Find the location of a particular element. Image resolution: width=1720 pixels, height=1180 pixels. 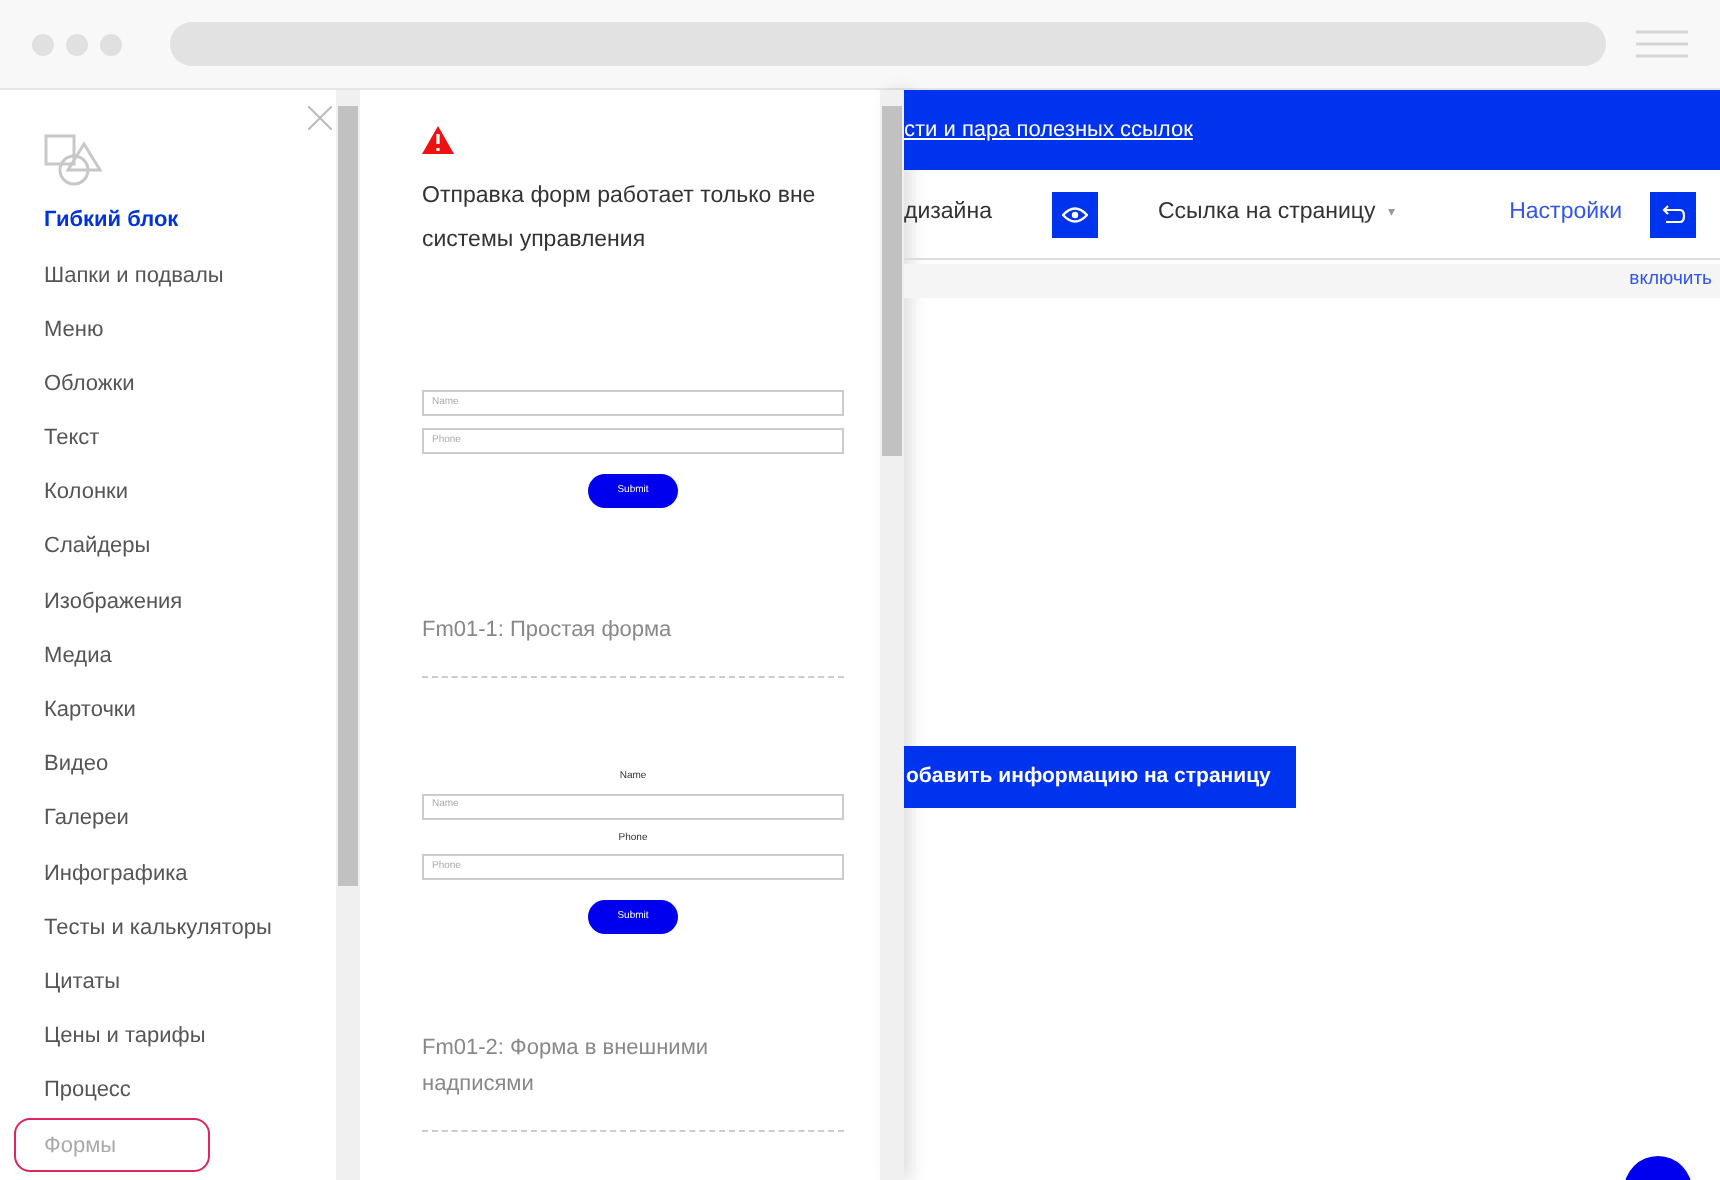

return-icon is located at coordinates (1673, 214).